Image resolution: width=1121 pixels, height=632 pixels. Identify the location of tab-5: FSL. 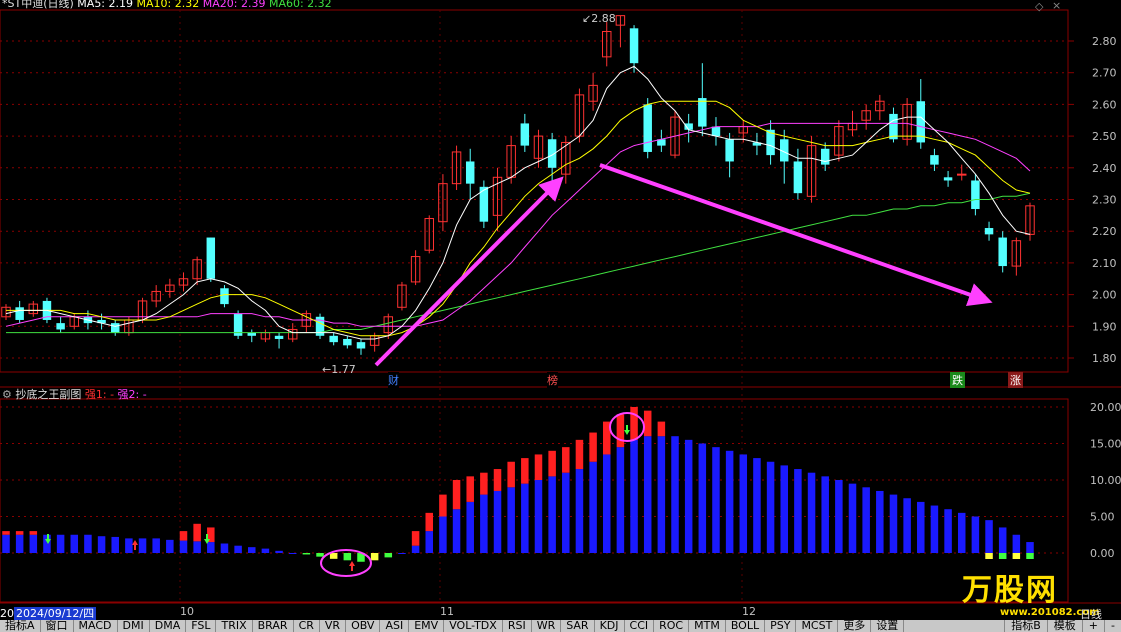
(201, 626).